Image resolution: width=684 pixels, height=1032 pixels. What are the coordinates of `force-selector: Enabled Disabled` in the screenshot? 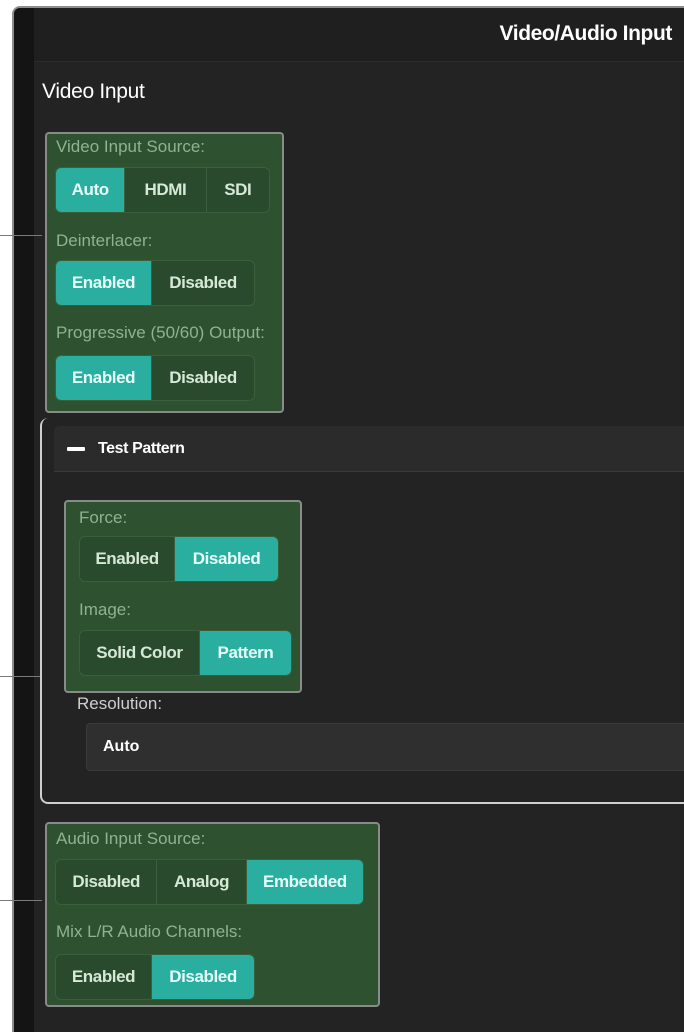 It's located at (179, 559).